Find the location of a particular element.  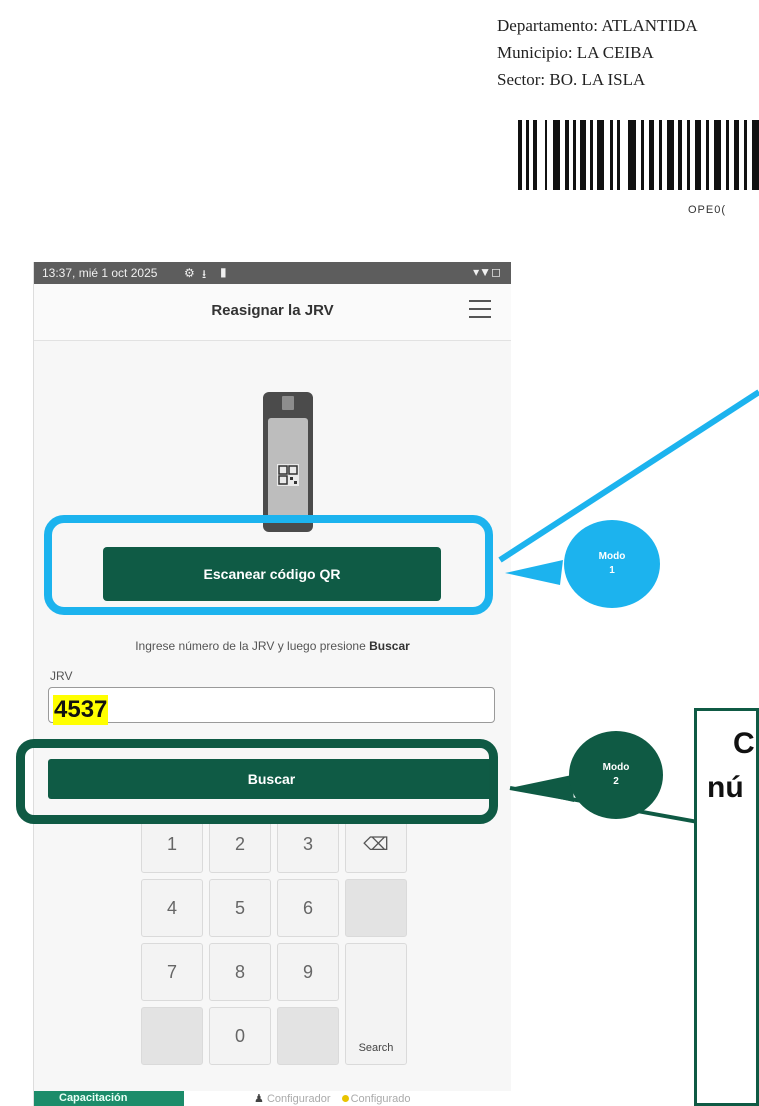

status-dot-icon is located at coordinates (345, 1098).